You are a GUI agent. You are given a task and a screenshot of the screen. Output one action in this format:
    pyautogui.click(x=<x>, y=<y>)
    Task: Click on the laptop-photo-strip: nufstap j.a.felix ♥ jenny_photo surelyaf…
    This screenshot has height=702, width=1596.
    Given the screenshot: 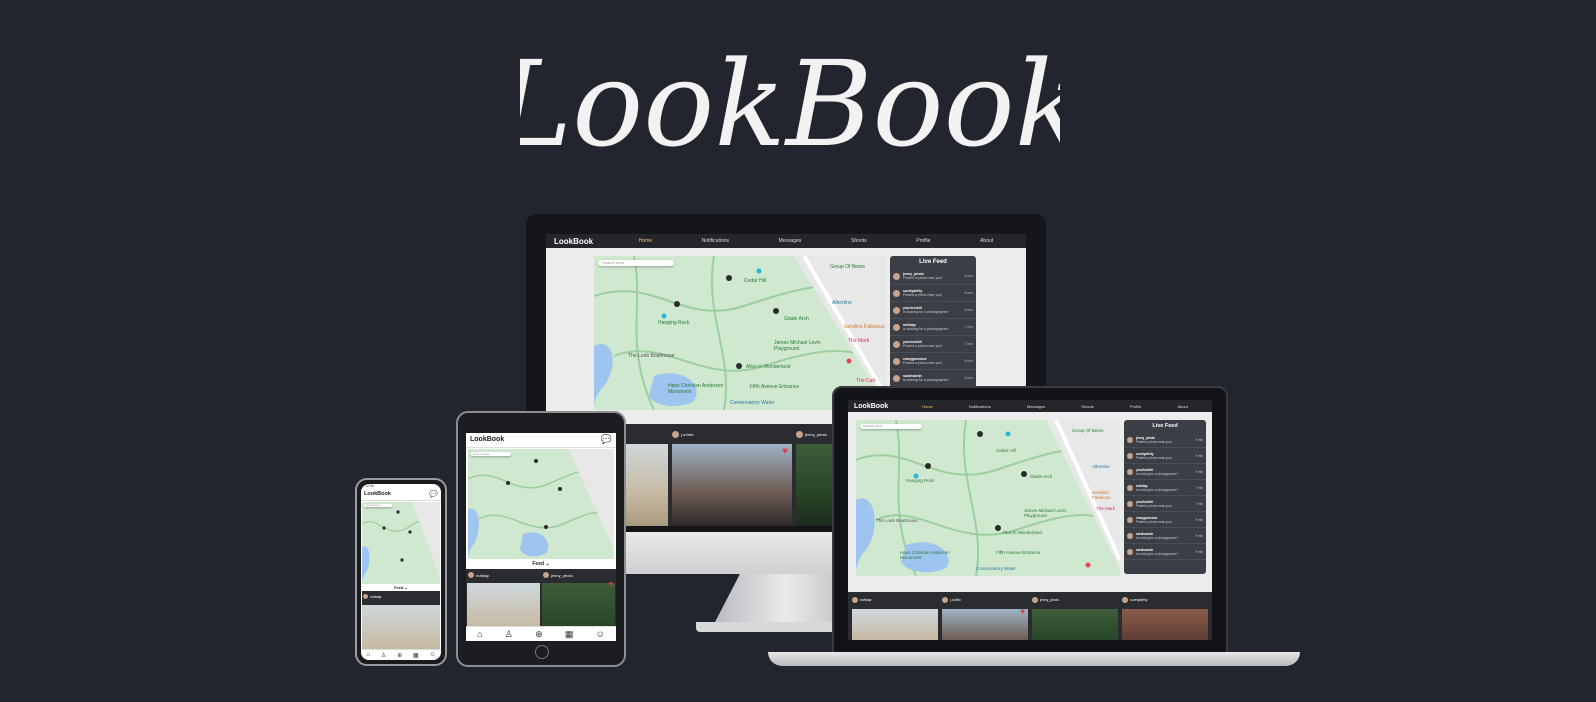 What is the action you would take?
    pyautogui.click(x=1030, y=616)
    